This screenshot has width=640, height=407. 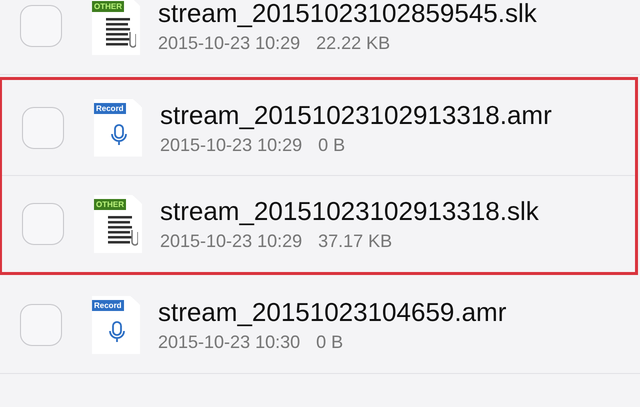 I want to click on file-name: stream_20151023102913318.slk, so click(x=349, y=211).